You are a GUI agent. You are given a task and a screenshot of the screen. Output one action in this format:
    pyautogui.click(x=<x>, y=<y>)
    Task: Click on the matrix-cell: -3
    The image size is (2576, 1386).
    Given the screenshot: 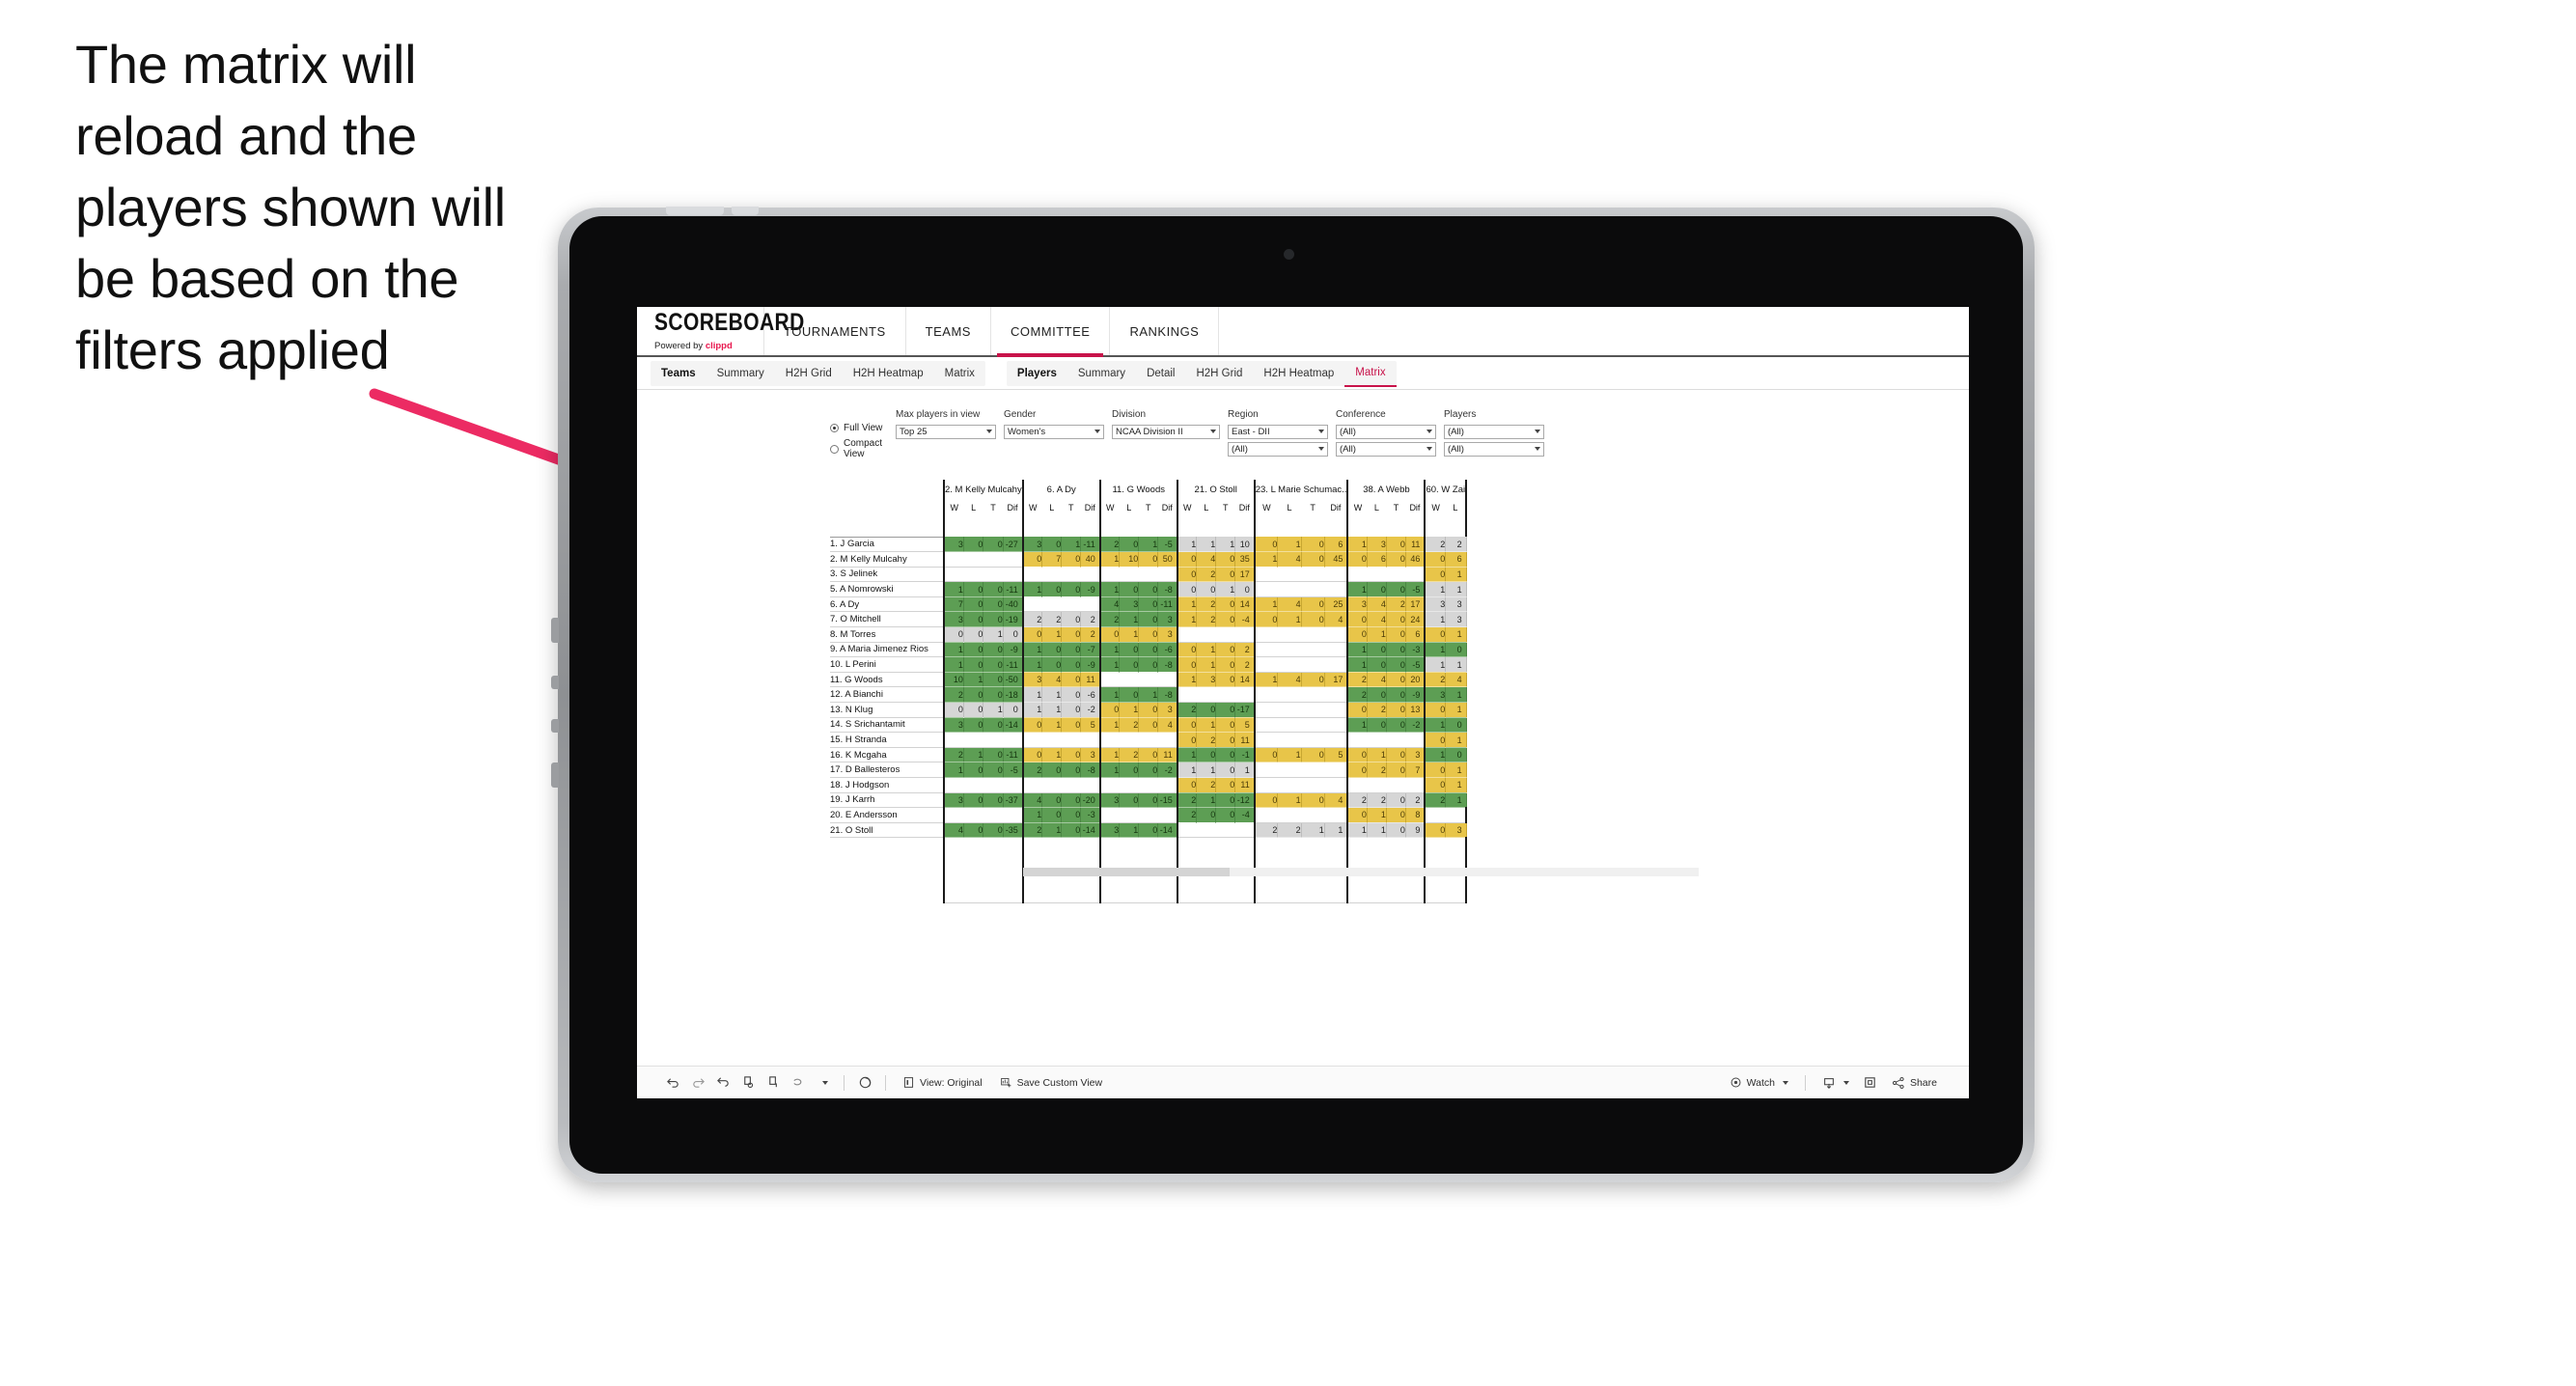 What is the action you would take?
    pyautogui.click(x=1090, y=815)
    